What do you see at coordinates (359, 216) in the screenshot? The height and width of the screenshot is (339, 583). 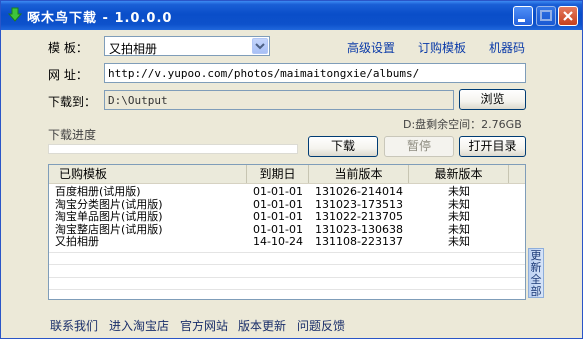 I see `cell-current-version: 131022-213705` at bounding box center [359, 216].